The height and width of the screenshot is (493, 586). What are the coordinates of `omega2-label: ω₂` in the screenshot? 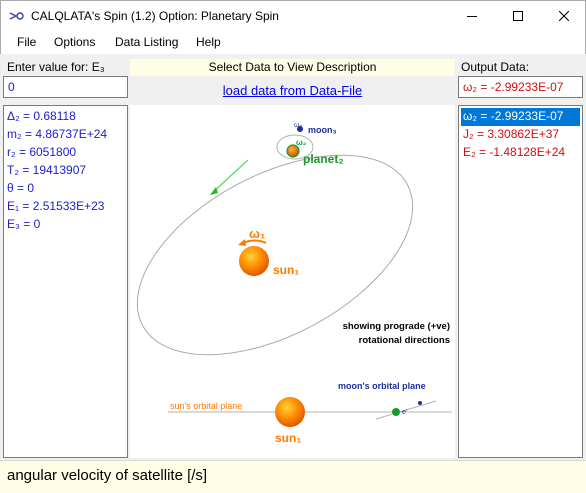 It's located at (301, 142).